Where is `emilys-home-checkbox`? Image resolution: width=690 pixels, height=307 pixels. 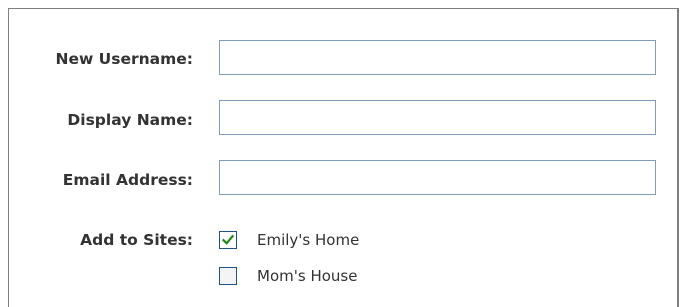
emilys-home-checkbox is located at coordinates (228, 240).